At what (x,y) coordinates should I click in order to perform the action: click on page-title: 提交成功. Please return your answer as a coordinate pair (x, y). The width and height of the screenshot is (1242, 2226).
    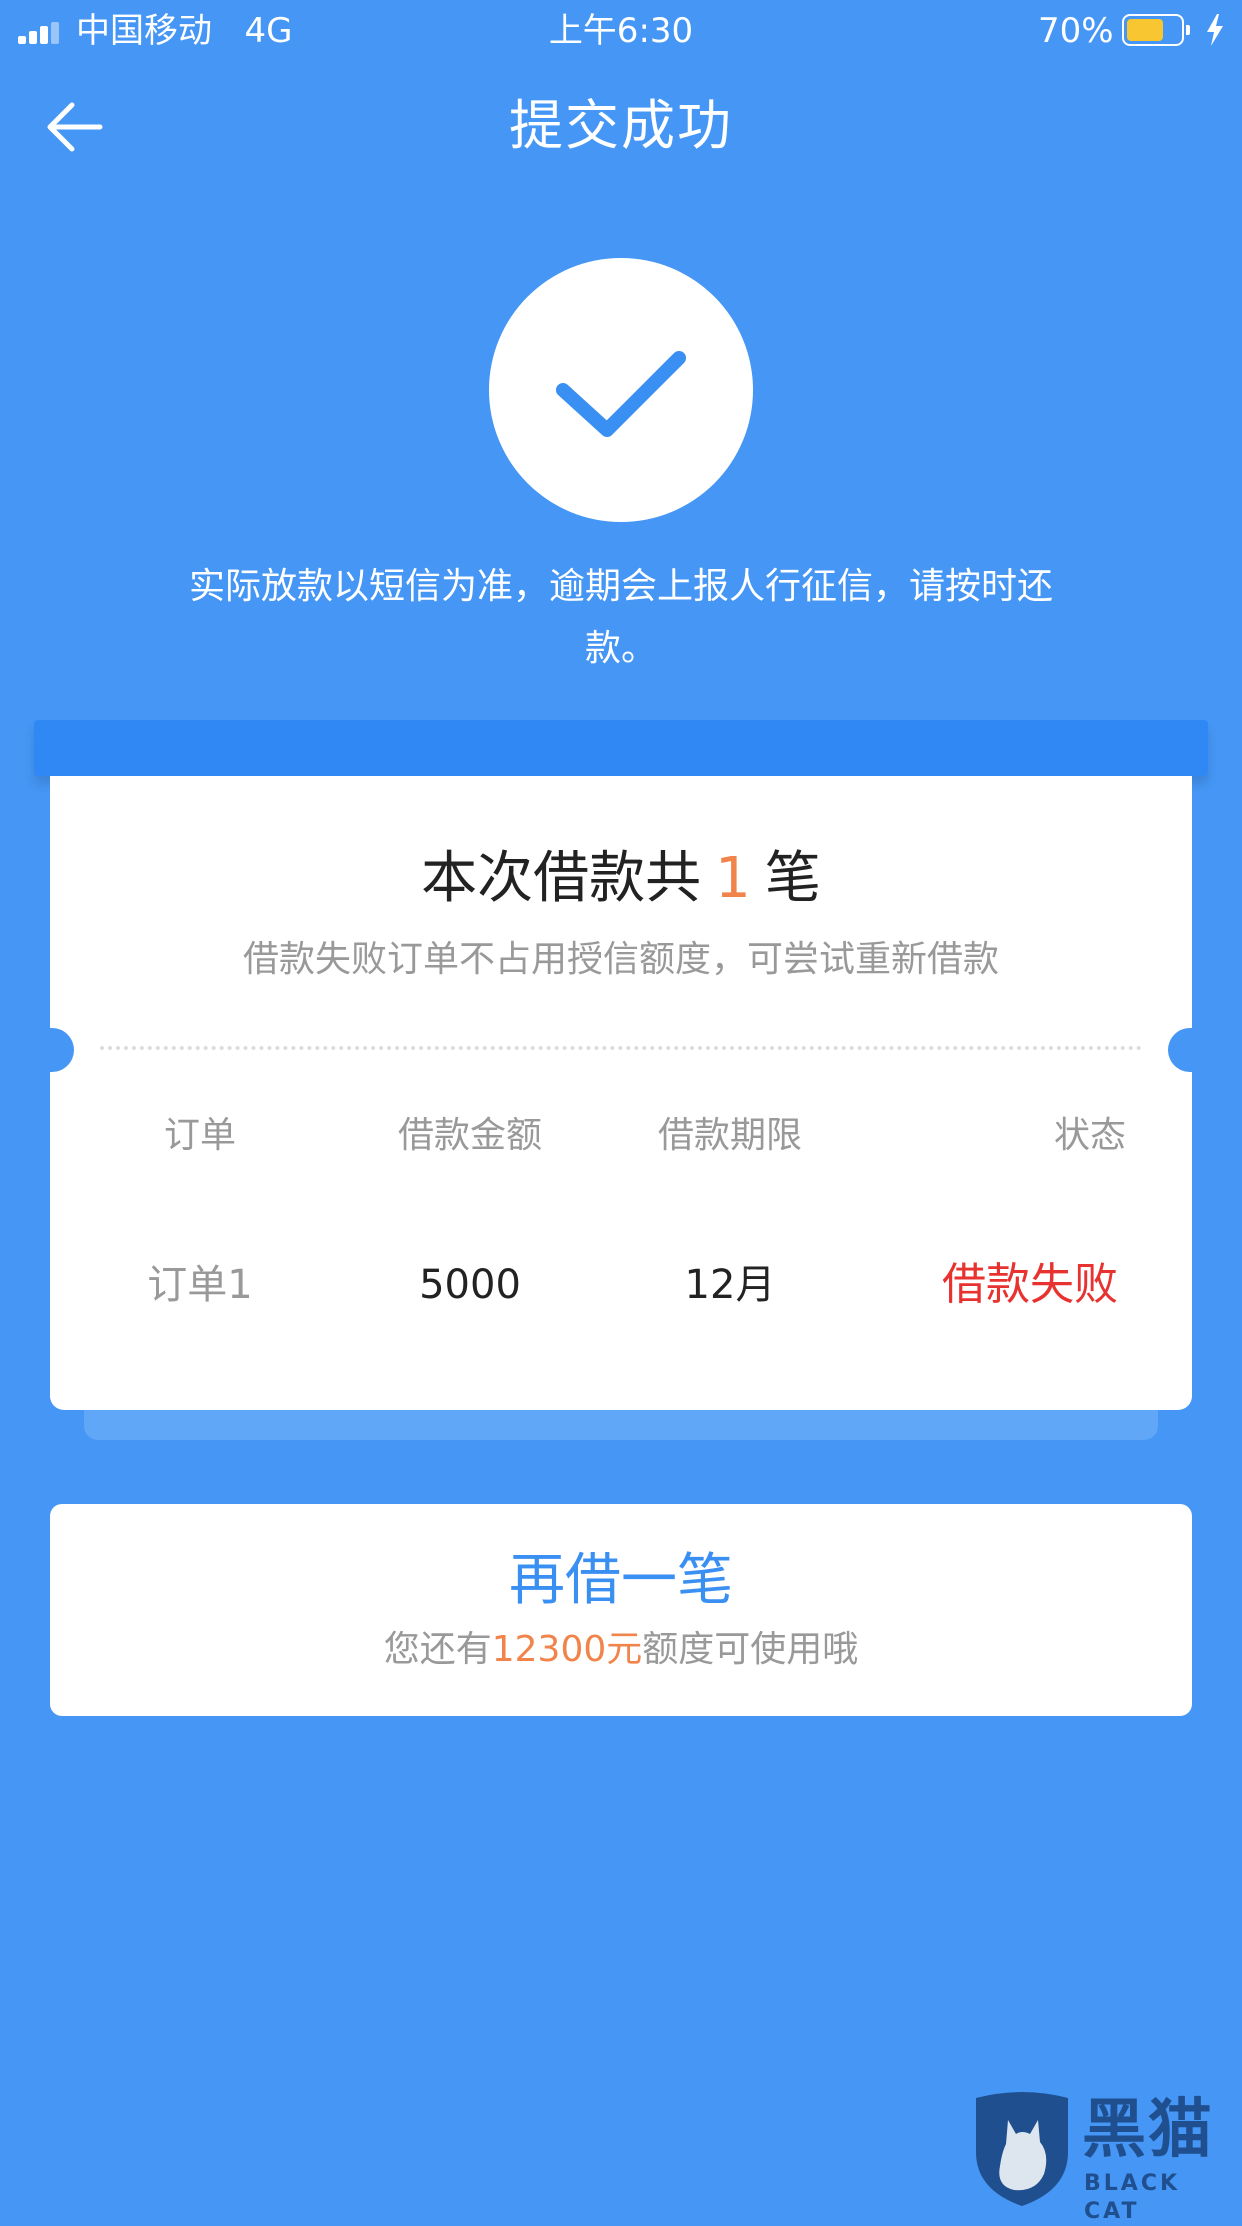
    Looking at the image, I should click on (621, 125).